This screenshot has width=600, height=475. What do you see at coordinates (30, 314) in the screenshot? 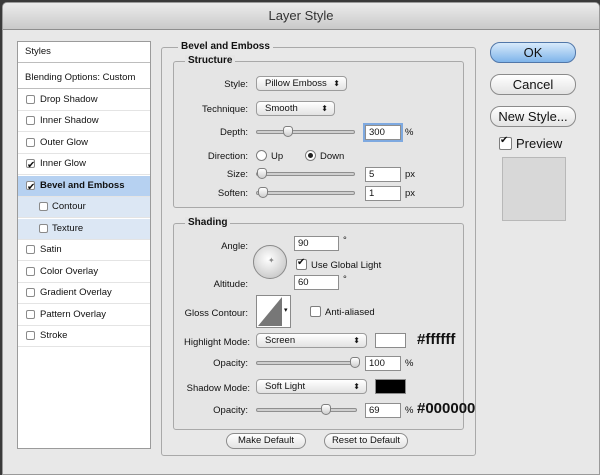
I see `checkbox-pattern-overlay` at bounding box center [30, 314].